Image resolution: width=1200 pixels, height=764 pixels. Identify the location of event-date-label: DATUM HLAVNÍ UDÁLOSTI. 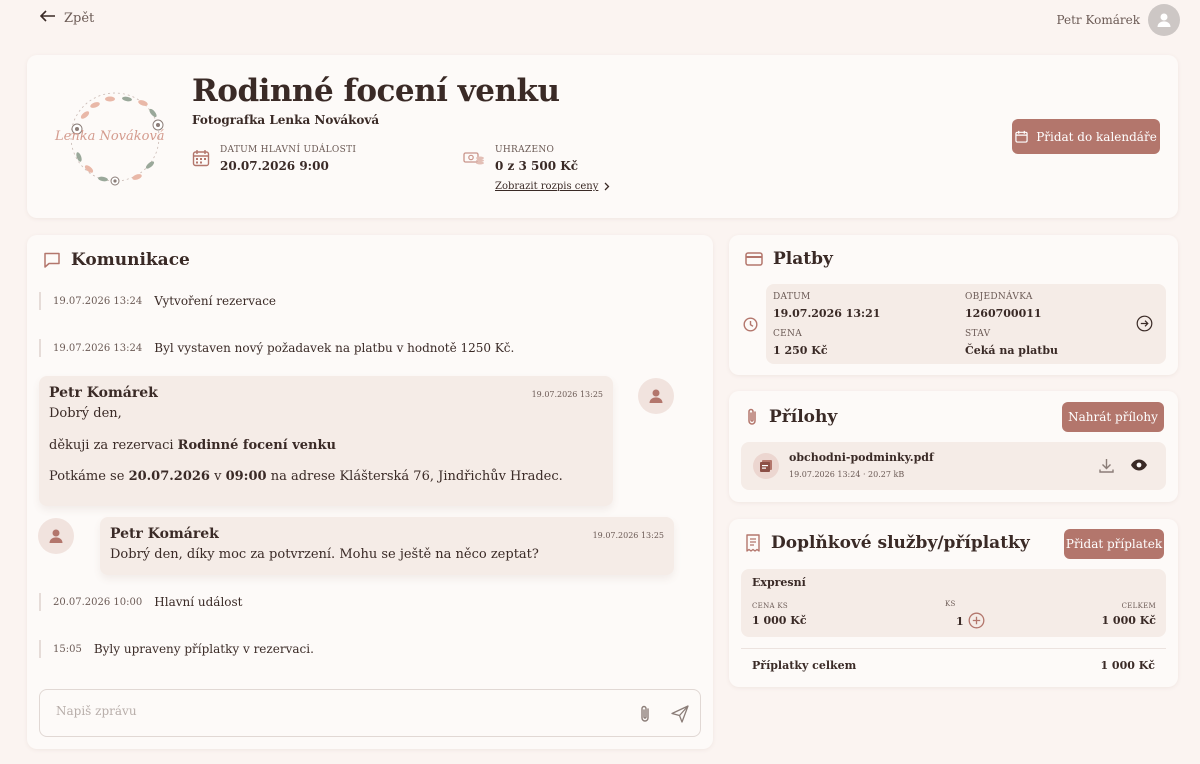
(288, 150).